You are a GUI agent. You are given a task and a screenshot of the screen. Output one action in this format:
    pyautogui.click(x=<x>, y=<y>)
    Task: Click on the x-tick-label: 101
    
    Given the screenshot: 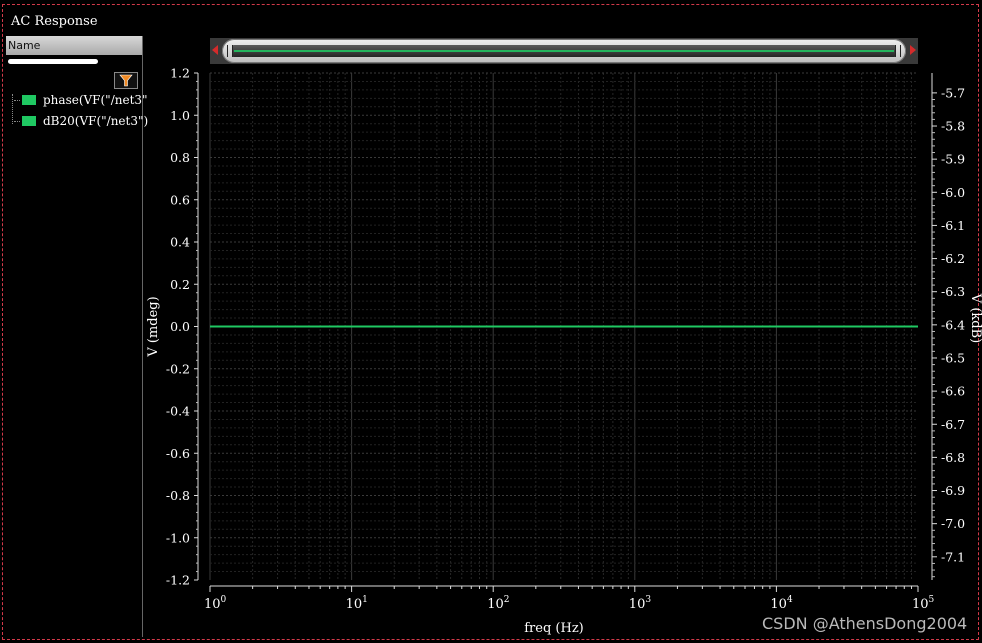 What is the action you would take?
    pyautogui.click(x=357, y=603)
    